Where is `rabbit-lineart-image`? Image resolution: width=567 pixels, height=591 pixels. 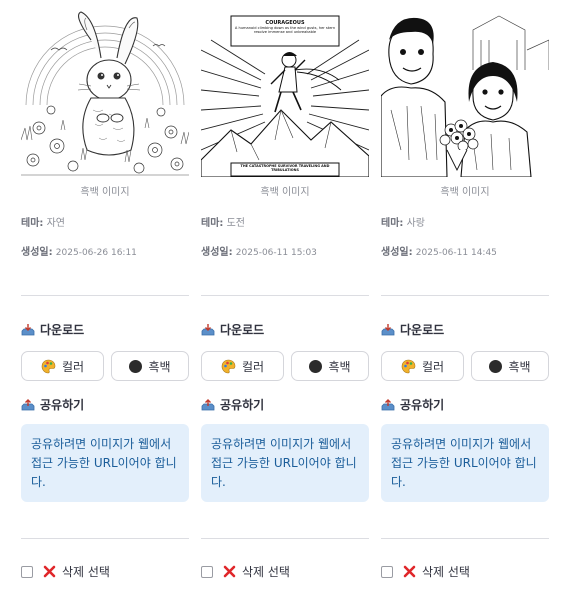
rabbit-lineart-image is located at coordinates (105, 93).